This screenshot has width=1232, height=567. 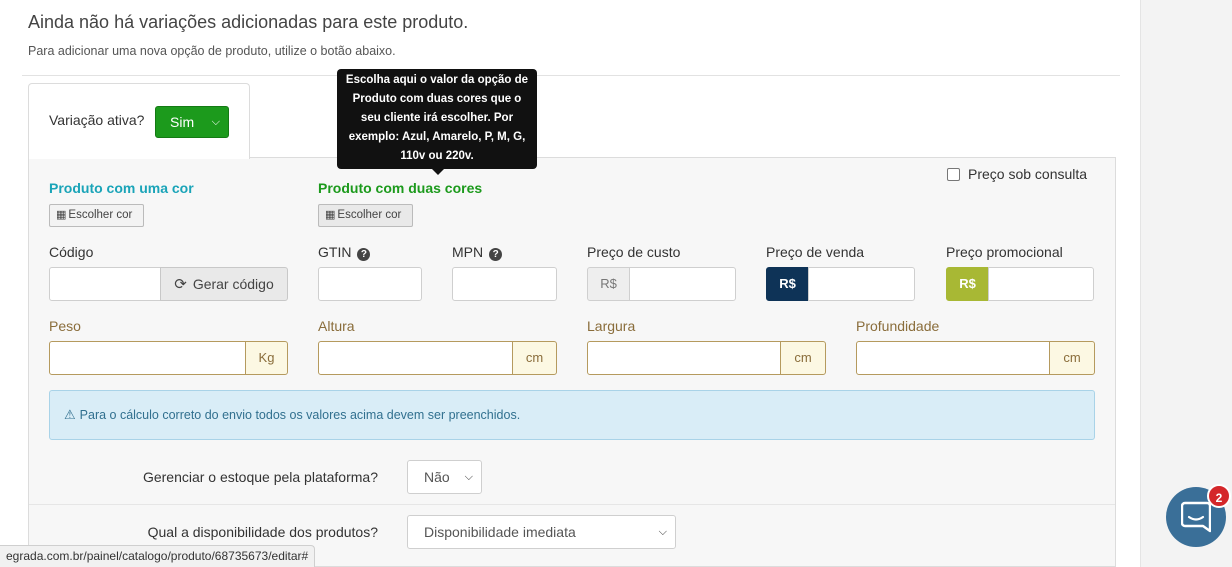 What do you see at coordinates (634, 252) in the screenshot?
I see `cost-price-label: Preço de custo` at bounding box center [634, 252].